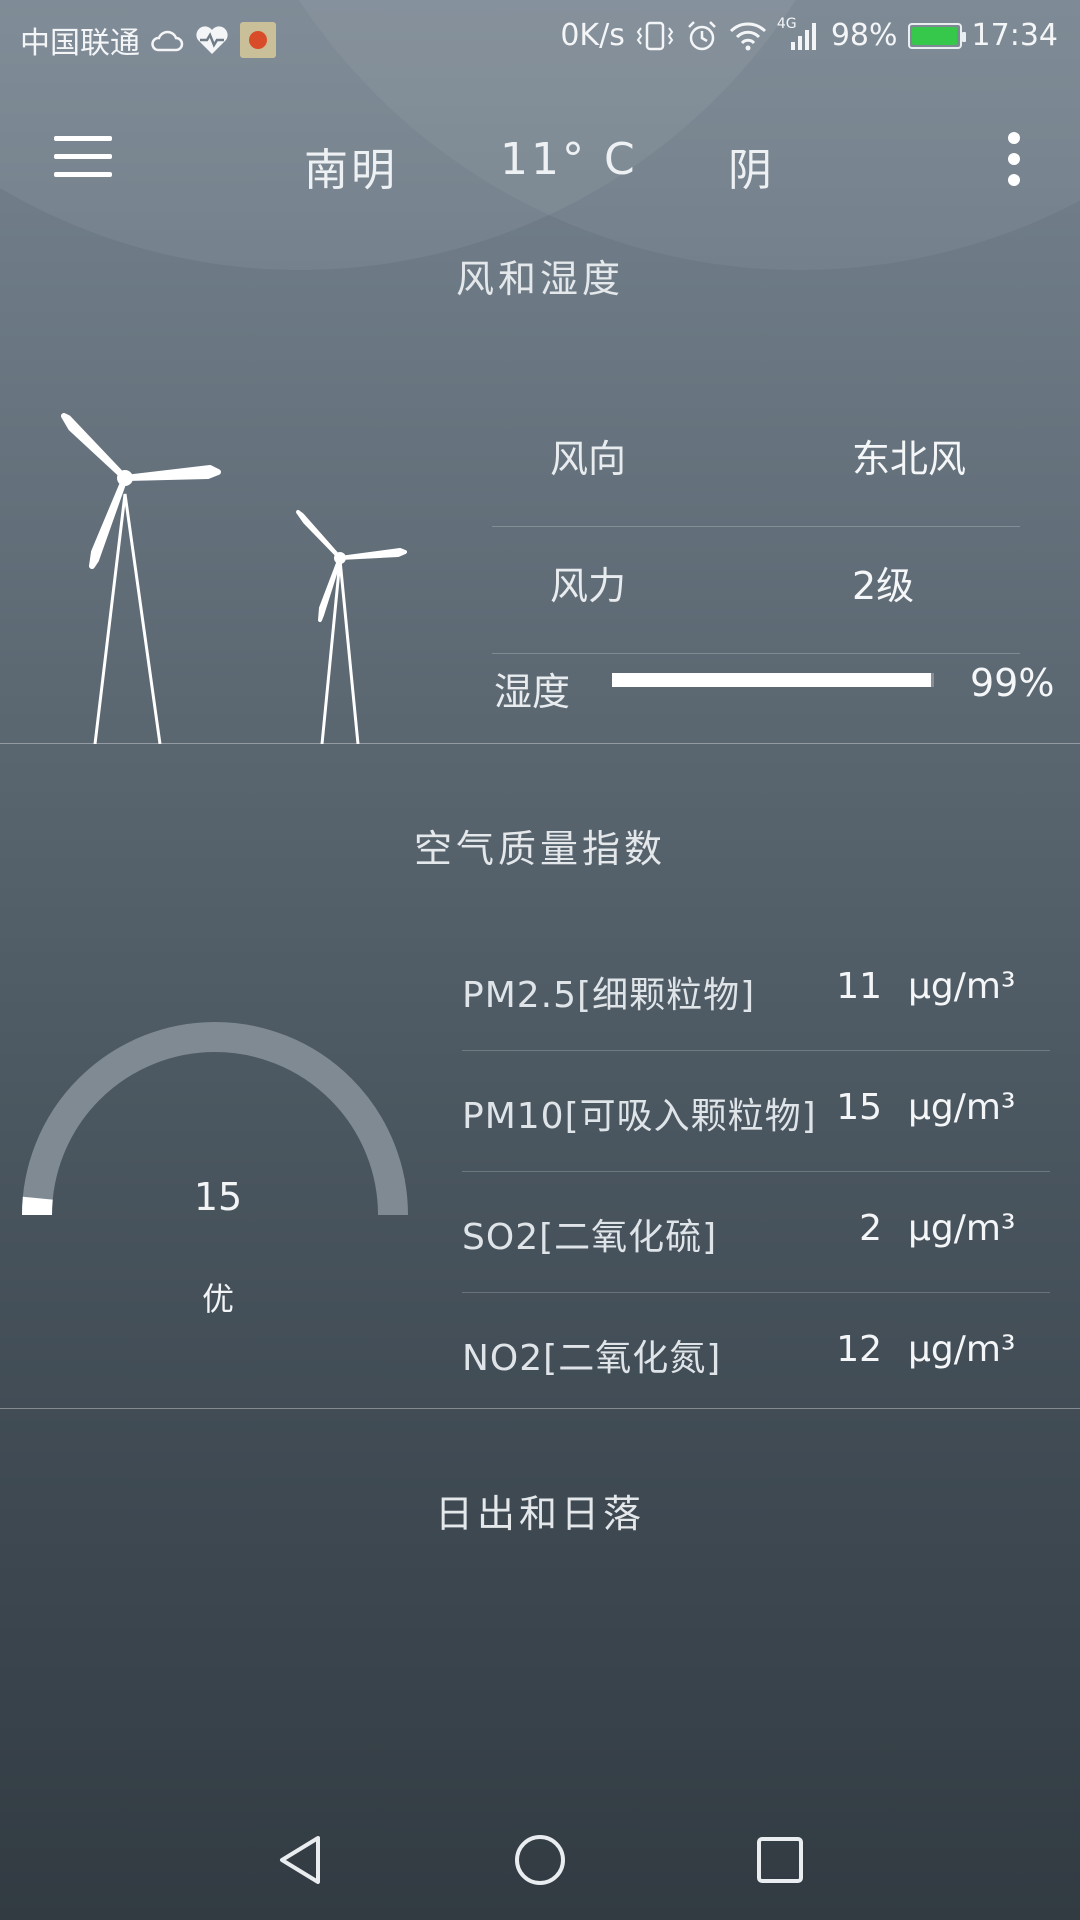 The height and width of the screenshot is (1920, 1080). Describe the element at coordinates (701, 35) in the screenshot. I see `alarm-icon` at that location.